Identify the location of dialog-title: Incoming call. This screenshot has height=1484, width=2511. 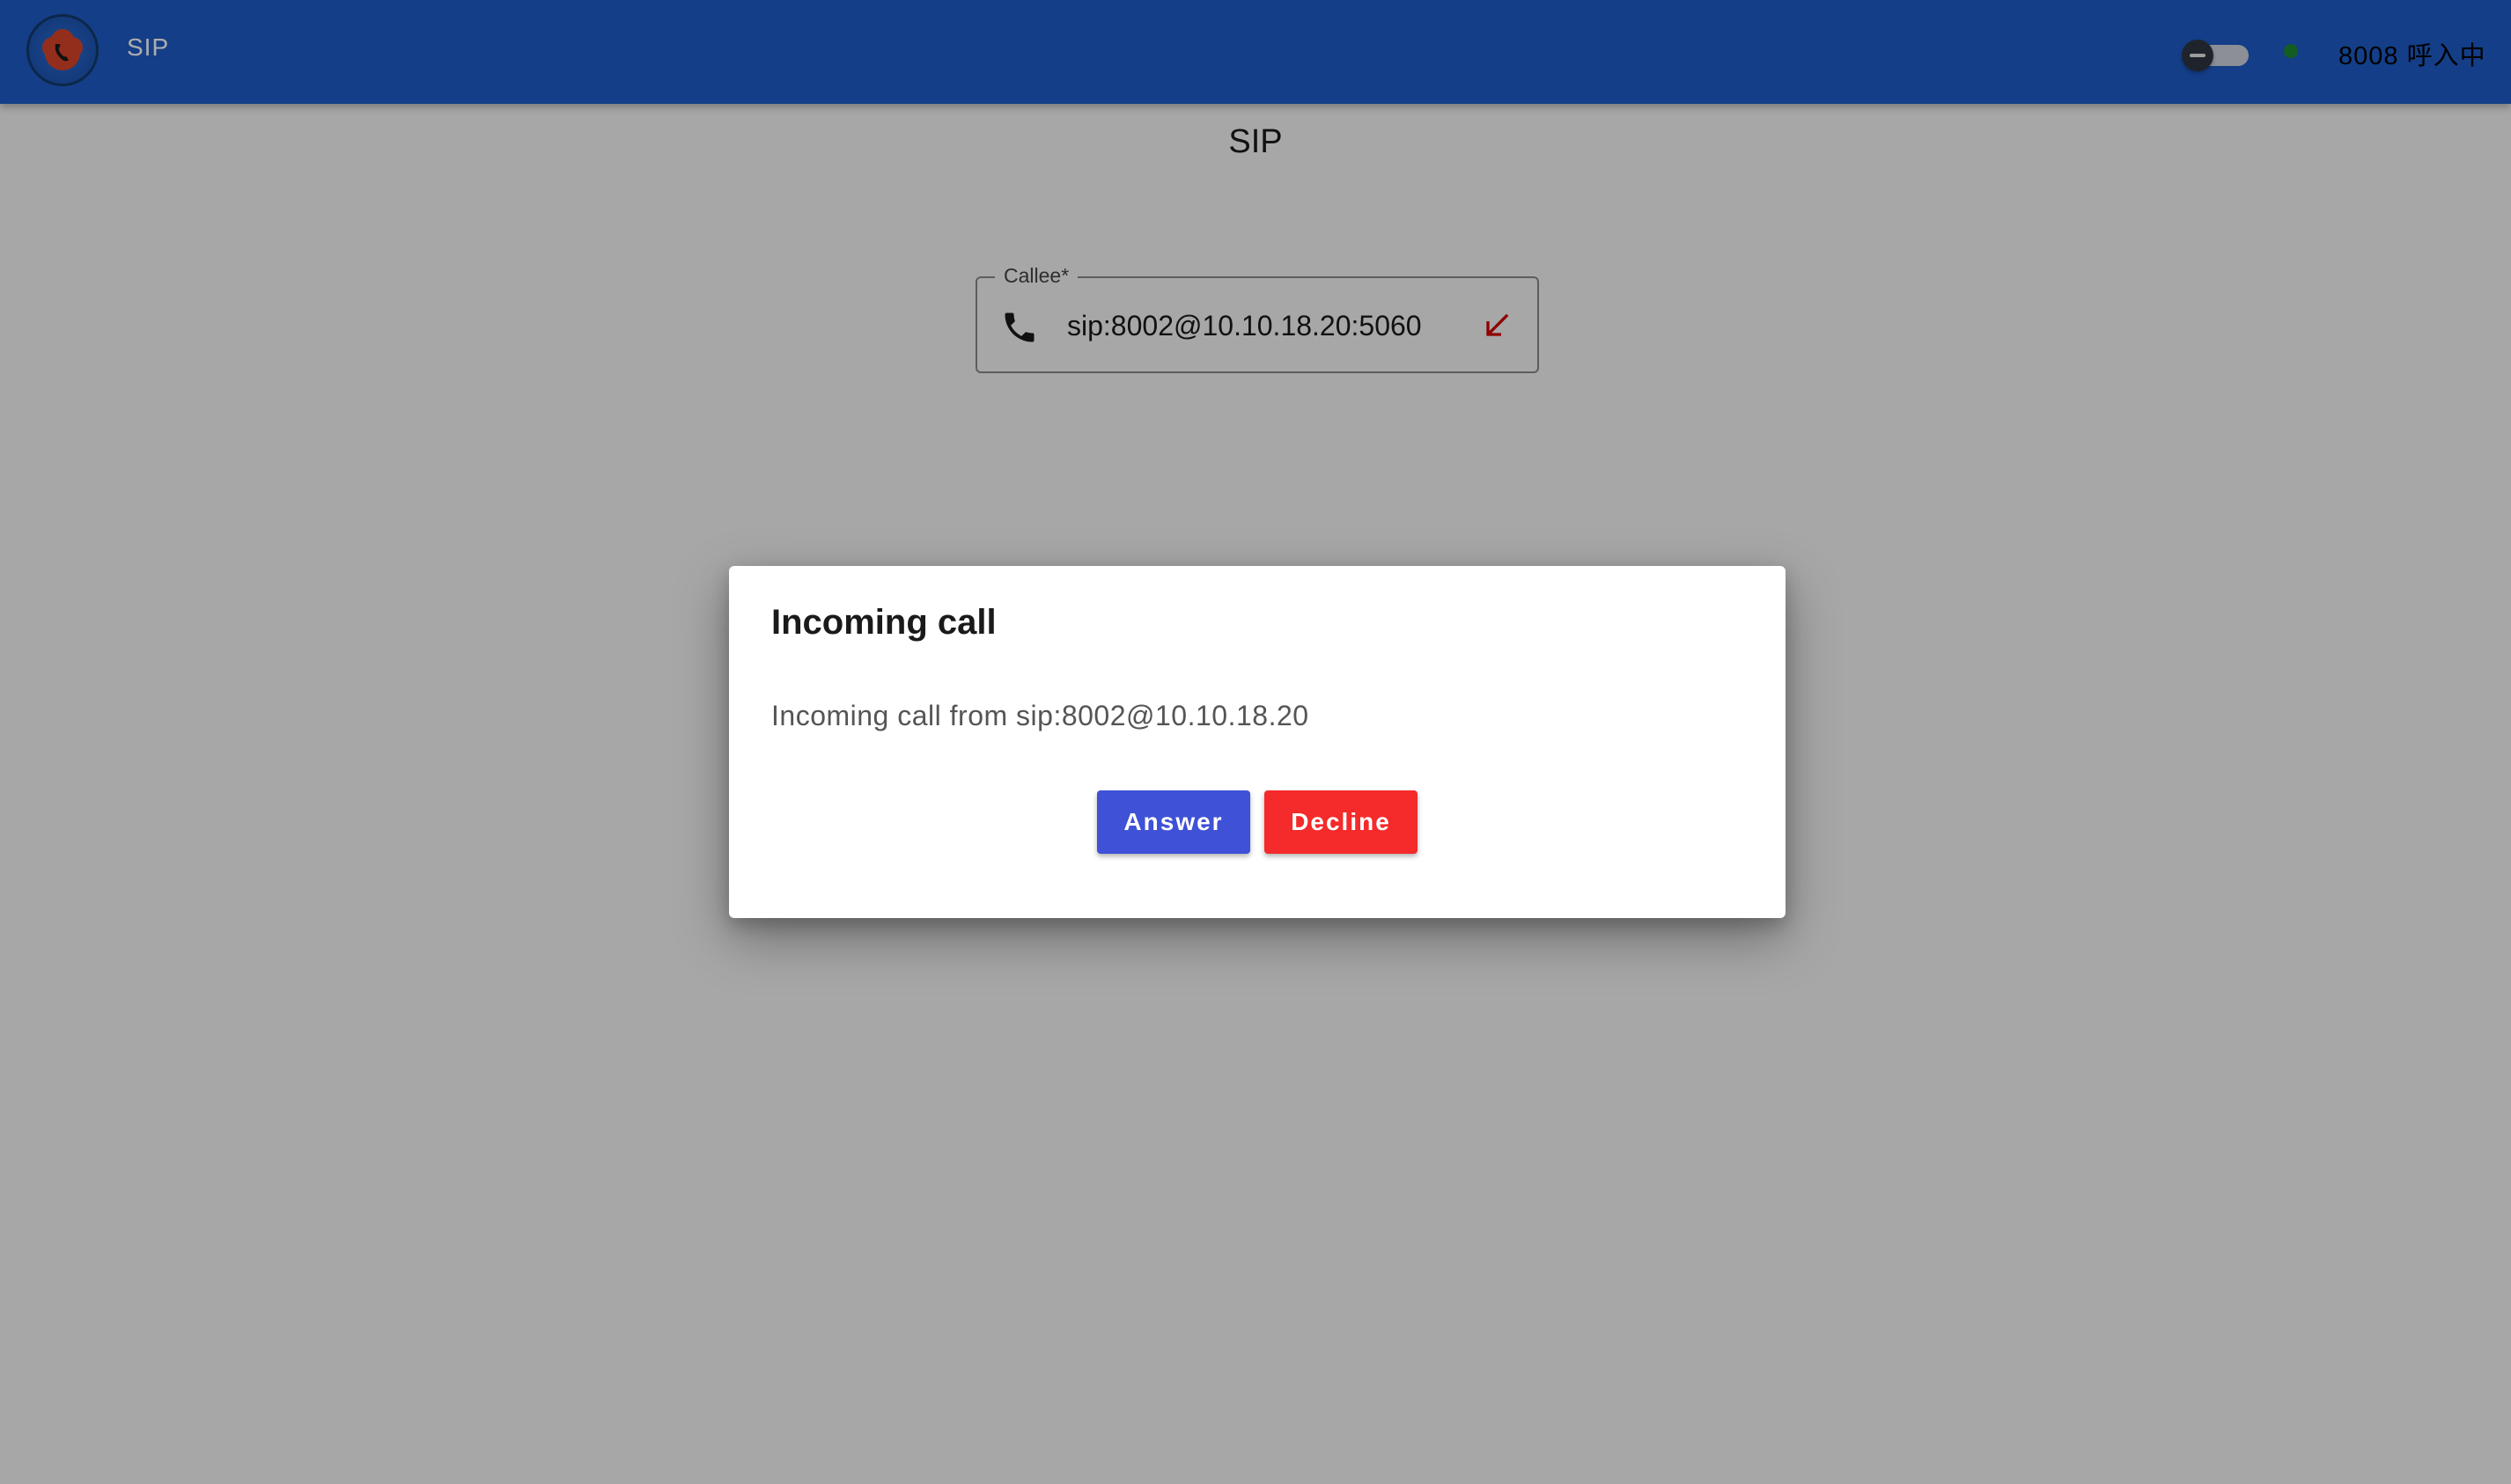
(884, 622).